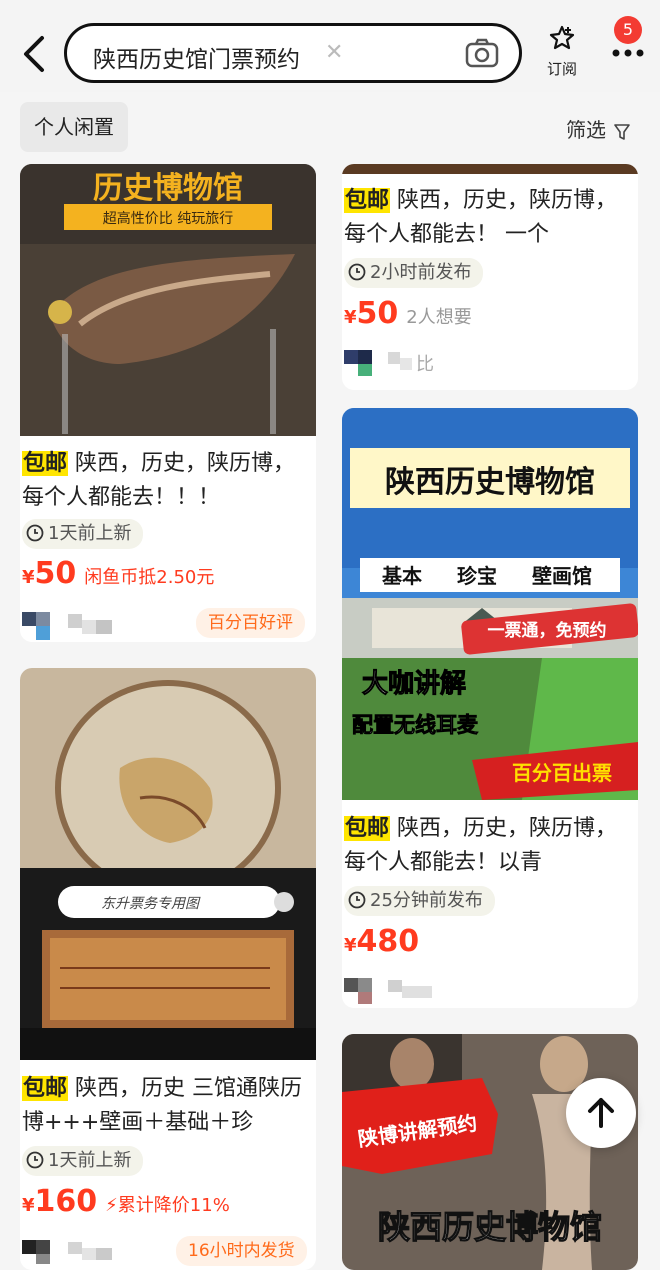 The height and width of the screenshot is (1270, 660). I want to click on top-bar: 陕西历史馆门票预约 ✕ 订阅 5, so click(330, 46).